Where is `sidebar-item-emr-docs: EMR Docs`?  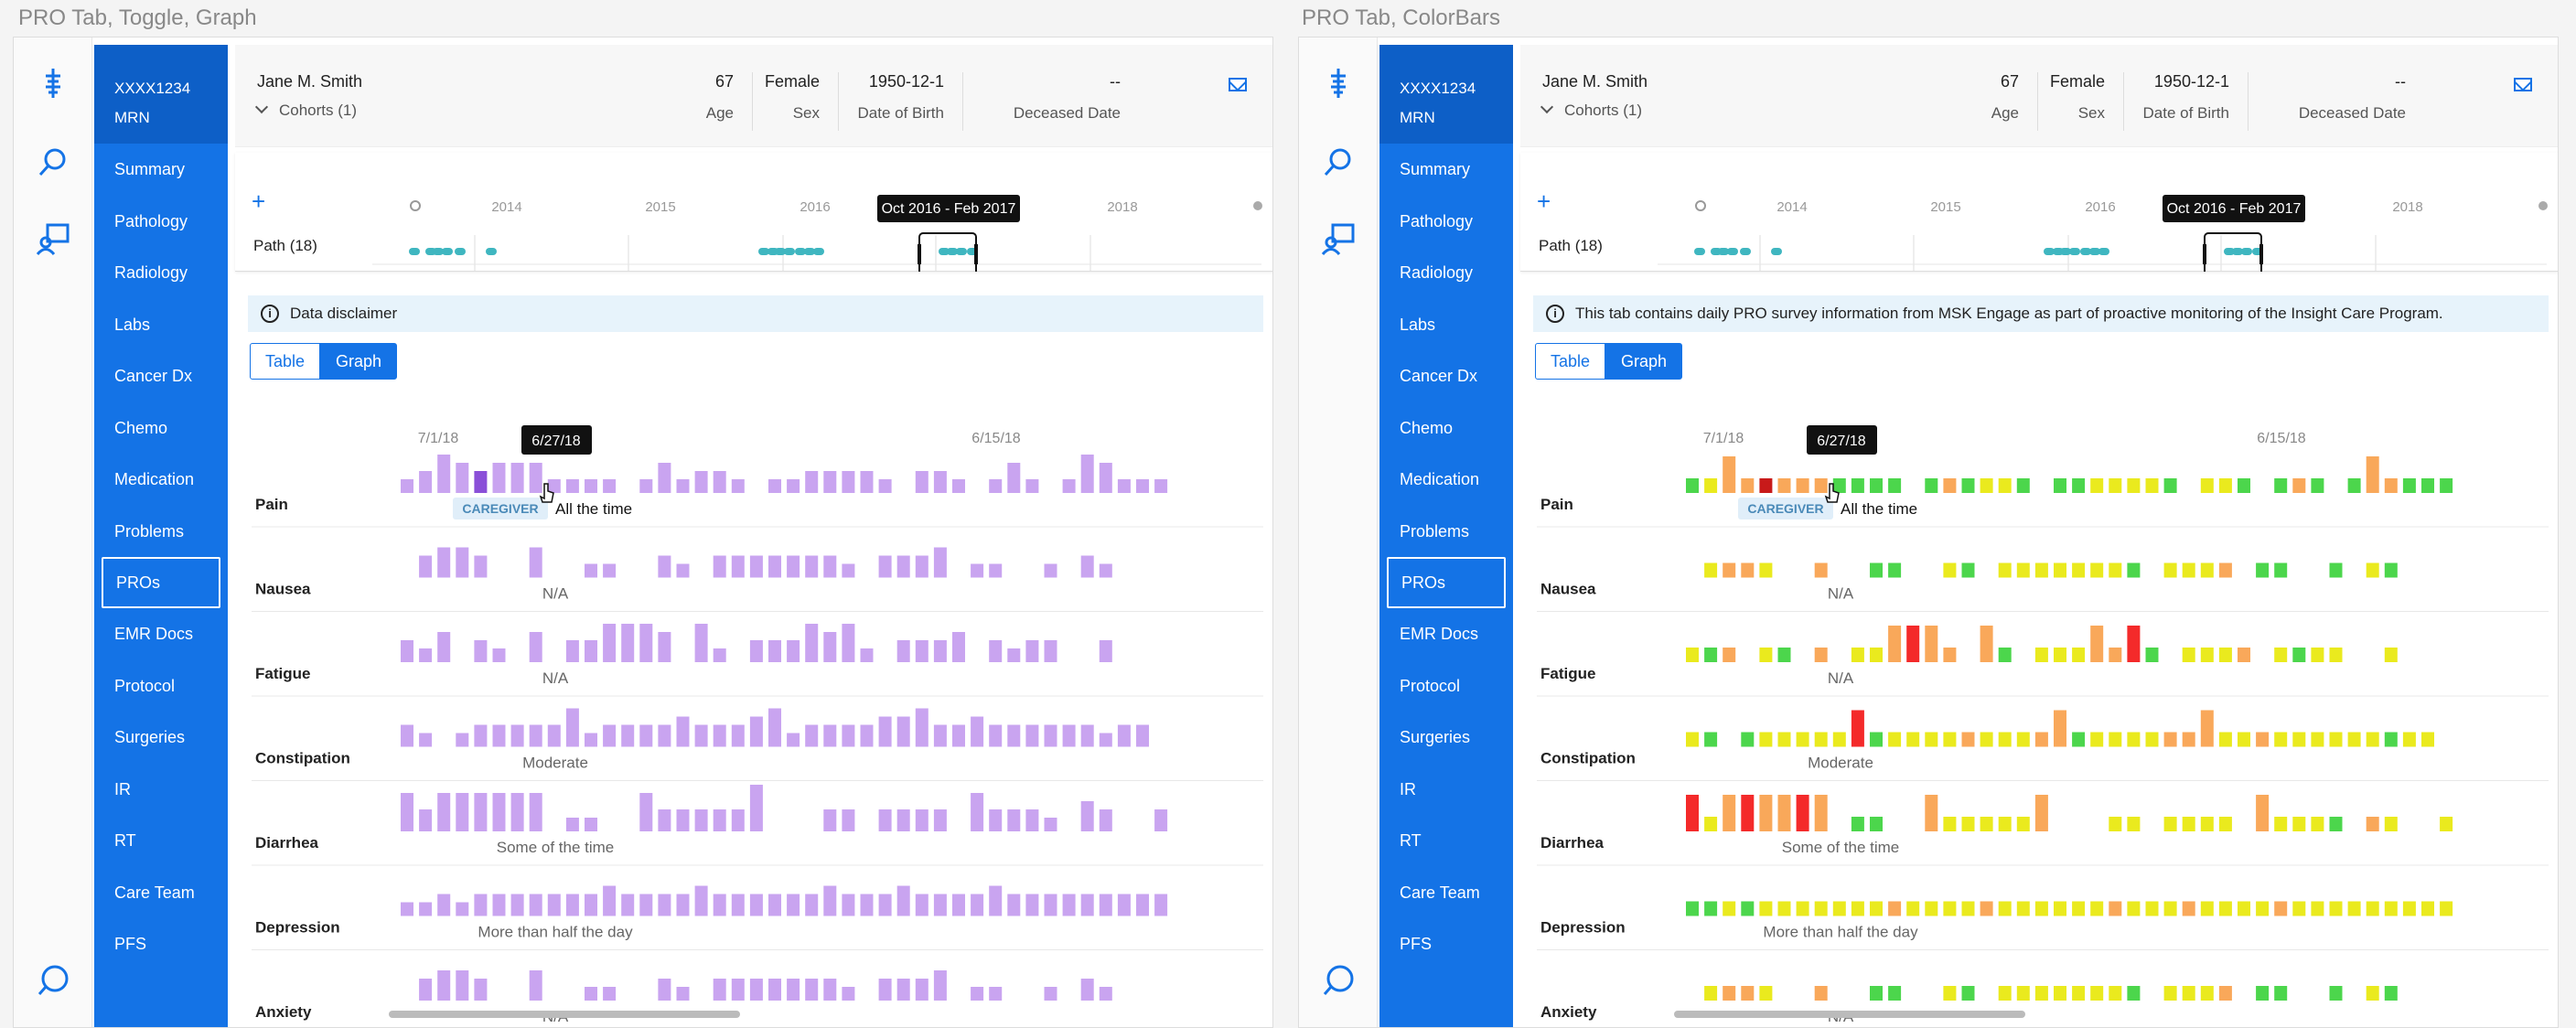 sidebar-item-emr-docs: EMR Docs is located at coordinates (1446, 634).